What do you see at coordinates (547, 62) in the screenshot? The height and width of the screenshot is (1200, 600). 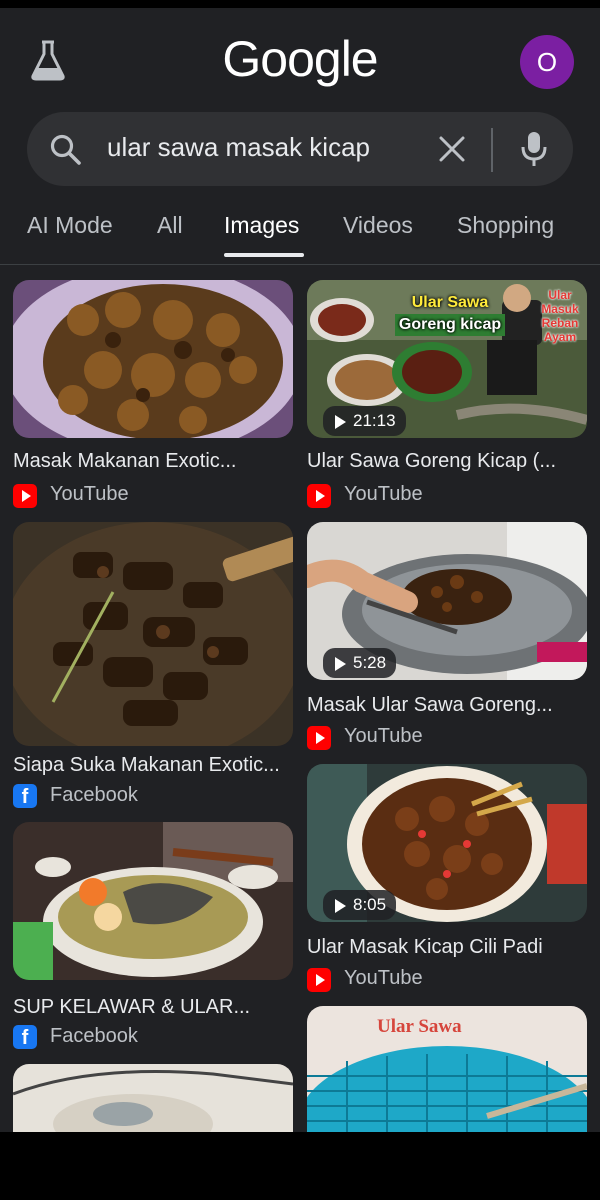 I see `avatar: O` at bounding box center [547, 62].